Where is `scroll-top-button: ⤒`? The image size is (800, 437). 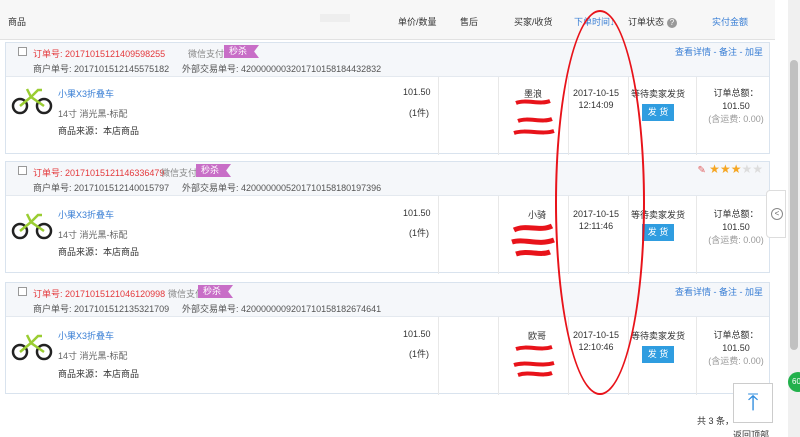
scroll-top-button: ⤒ is located at coordinates (753, 403).